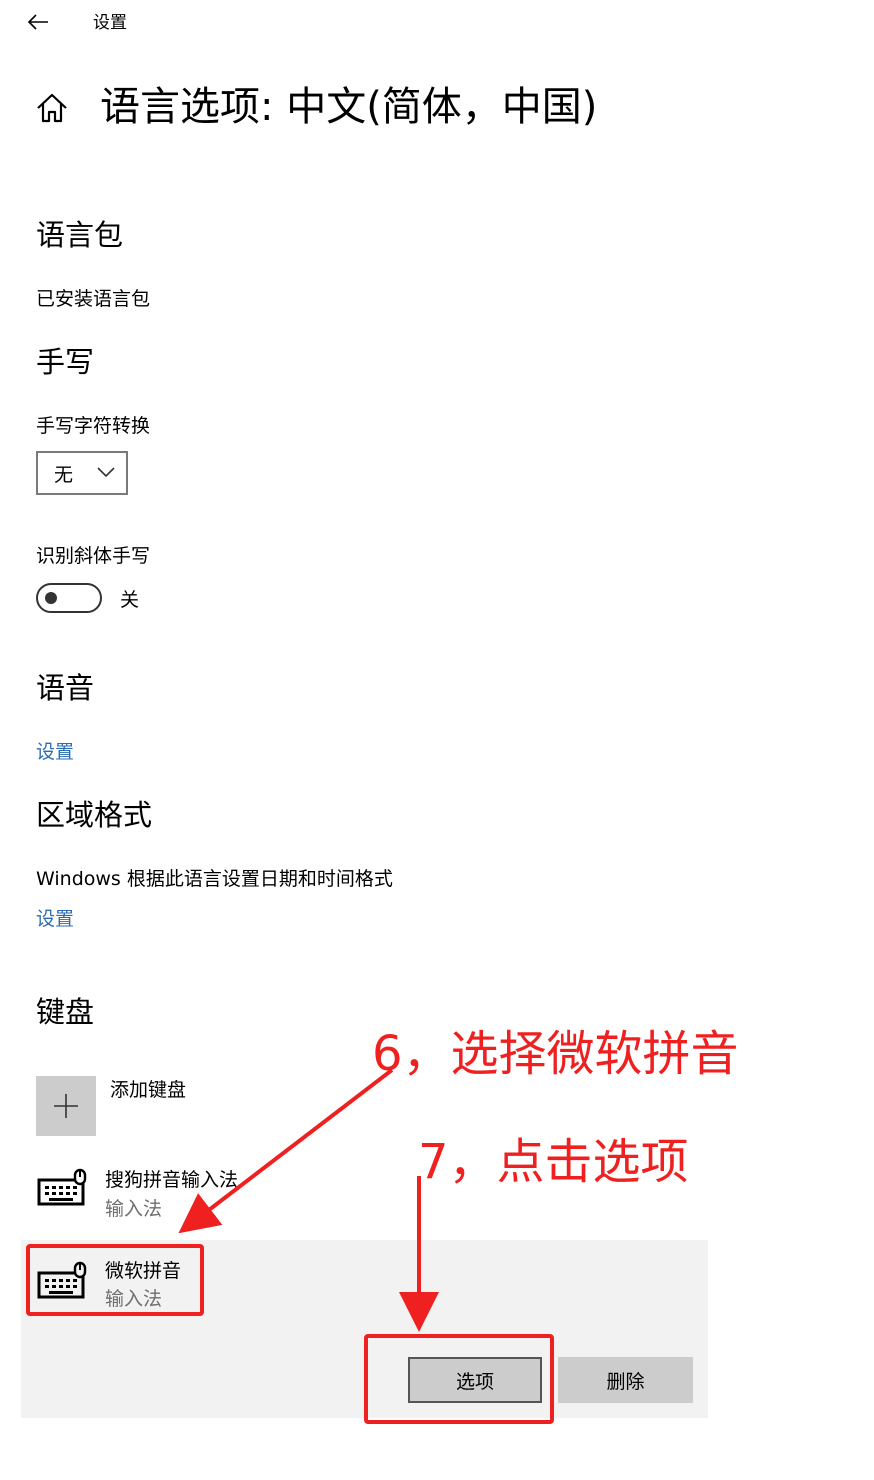 The image size is (874, 1480). I want to click on home-icon, so click(52, 108).